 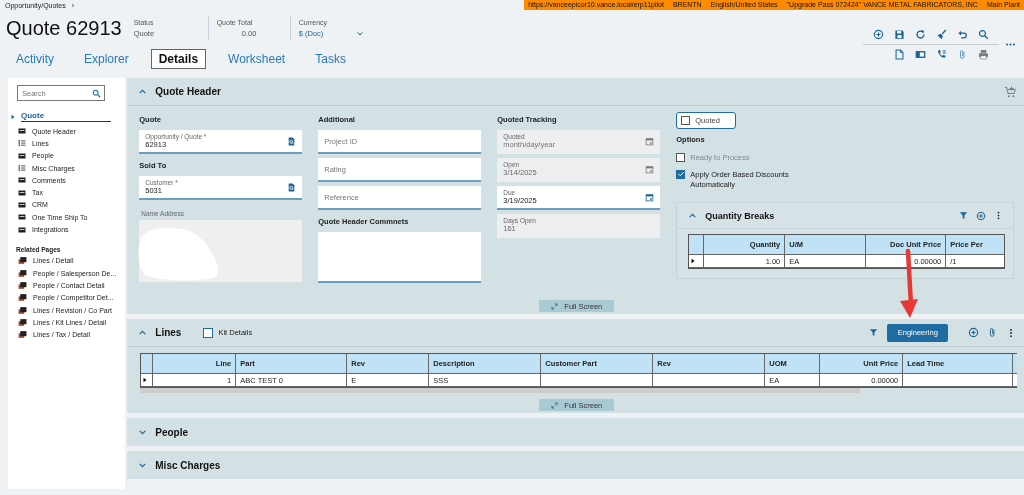 I want to click on caret-icon, so click(x=13, y=116).